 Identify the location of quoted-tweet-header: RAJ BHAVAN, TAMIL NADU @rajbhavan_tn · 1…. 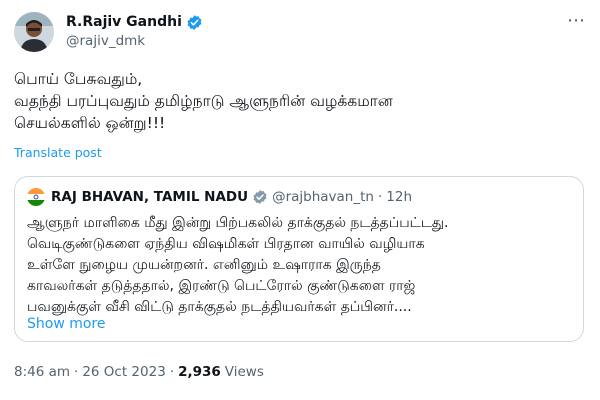
(219, 197).